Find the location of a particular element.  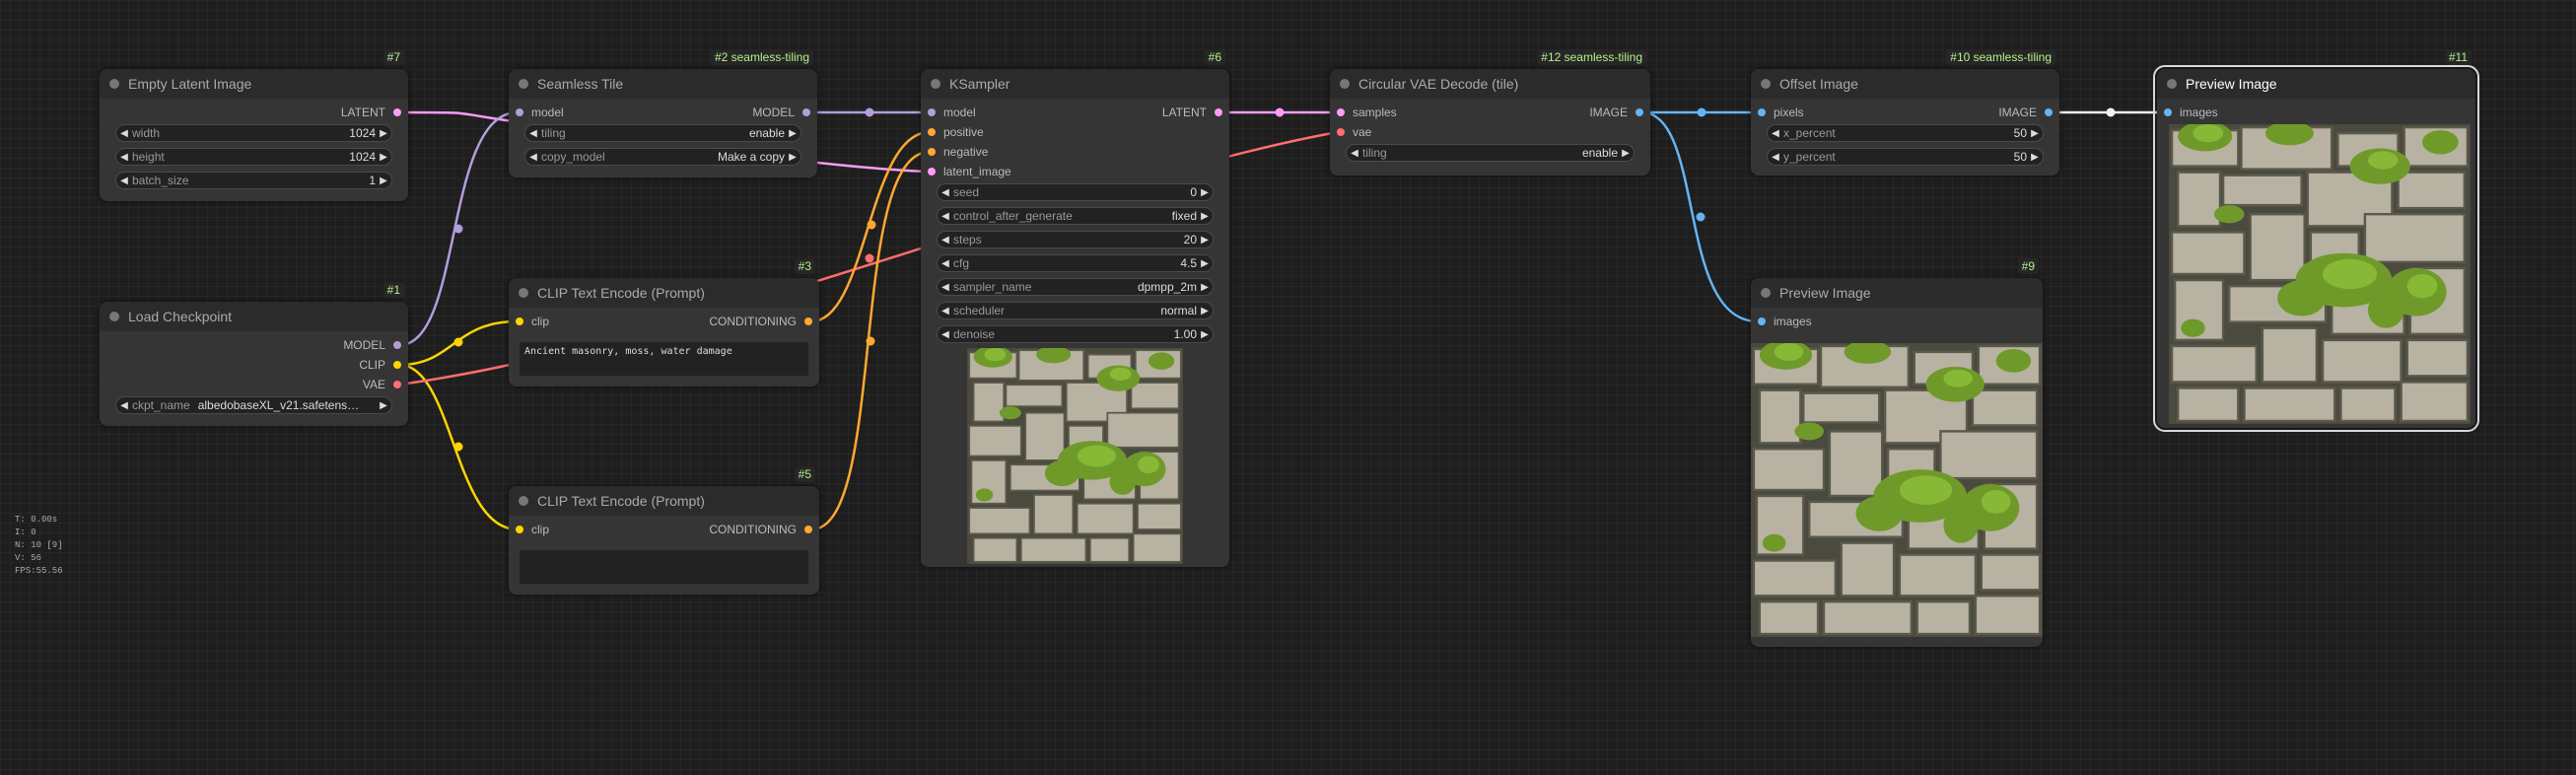

output-clip: CLIP is located at coordinates (384, 365).